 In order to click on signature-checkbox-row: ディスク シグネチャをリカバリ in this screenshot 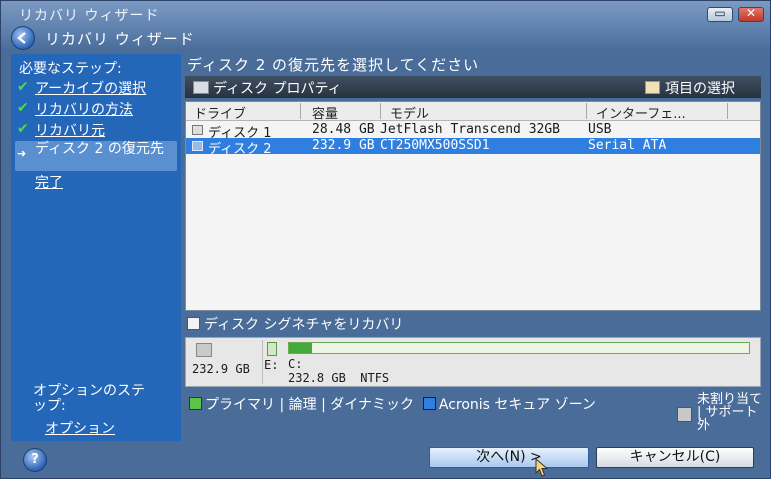, I will do `click(295, 324)`.